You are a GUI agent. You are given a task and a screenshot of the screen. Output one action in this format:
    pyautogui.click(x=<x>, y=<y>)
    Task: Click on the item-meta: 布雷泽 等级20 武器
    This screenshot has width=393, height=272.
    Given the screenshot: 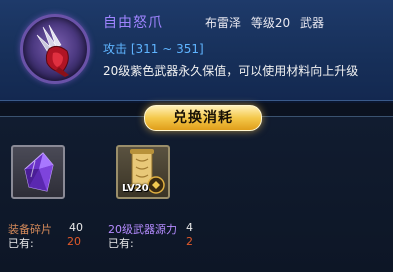 What is the action you would take?
    pyautogui.click(x=267, y=22)
    